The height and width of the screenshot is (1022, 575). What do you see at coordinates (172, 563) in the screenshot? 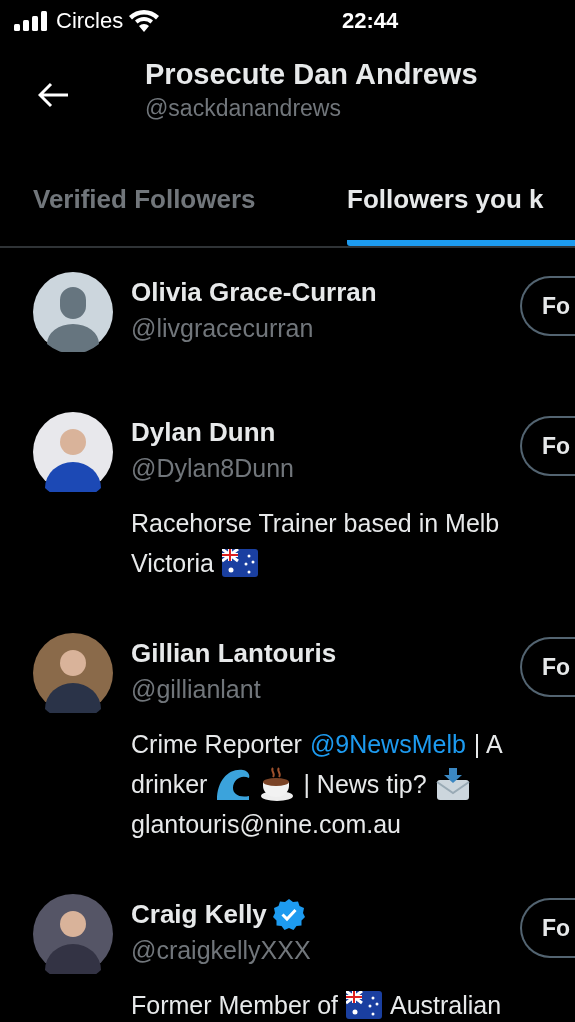
I see `bio-text: Victoria` at bounding box center [172, 563].